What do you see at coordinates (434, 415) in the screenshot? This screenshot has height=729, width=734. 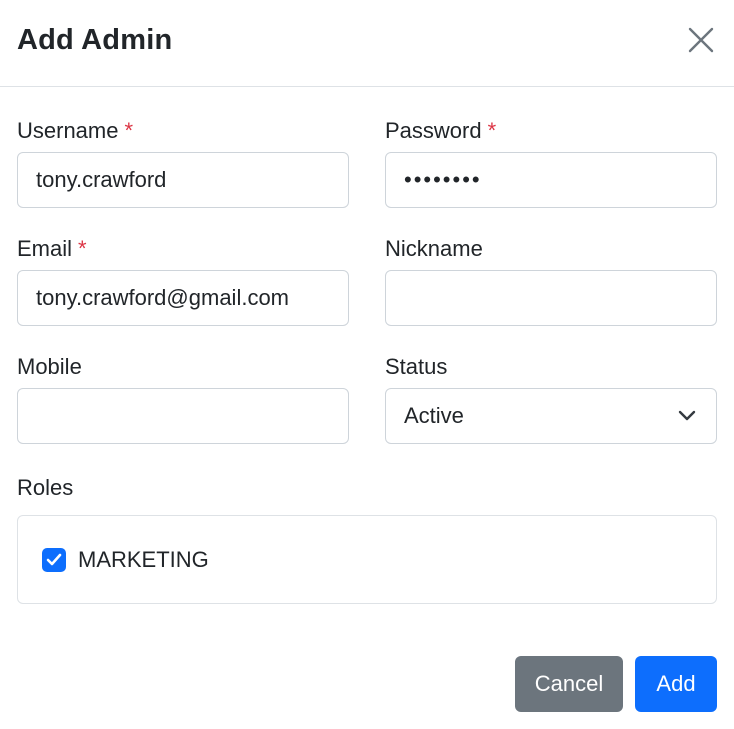 I see `status-selected-value: Active` at bounding box center [434, 415].